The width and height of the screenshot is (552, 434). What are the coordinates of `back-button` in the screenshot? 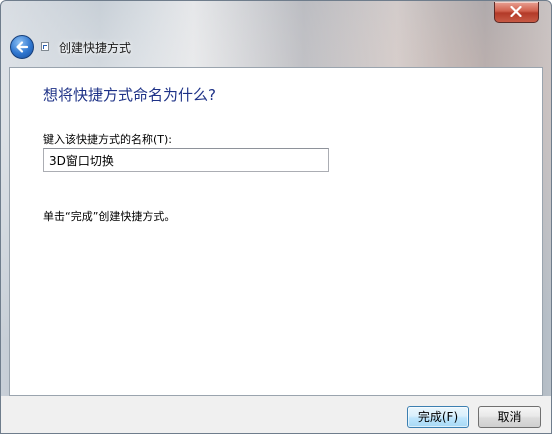 It's located at (22, 47).